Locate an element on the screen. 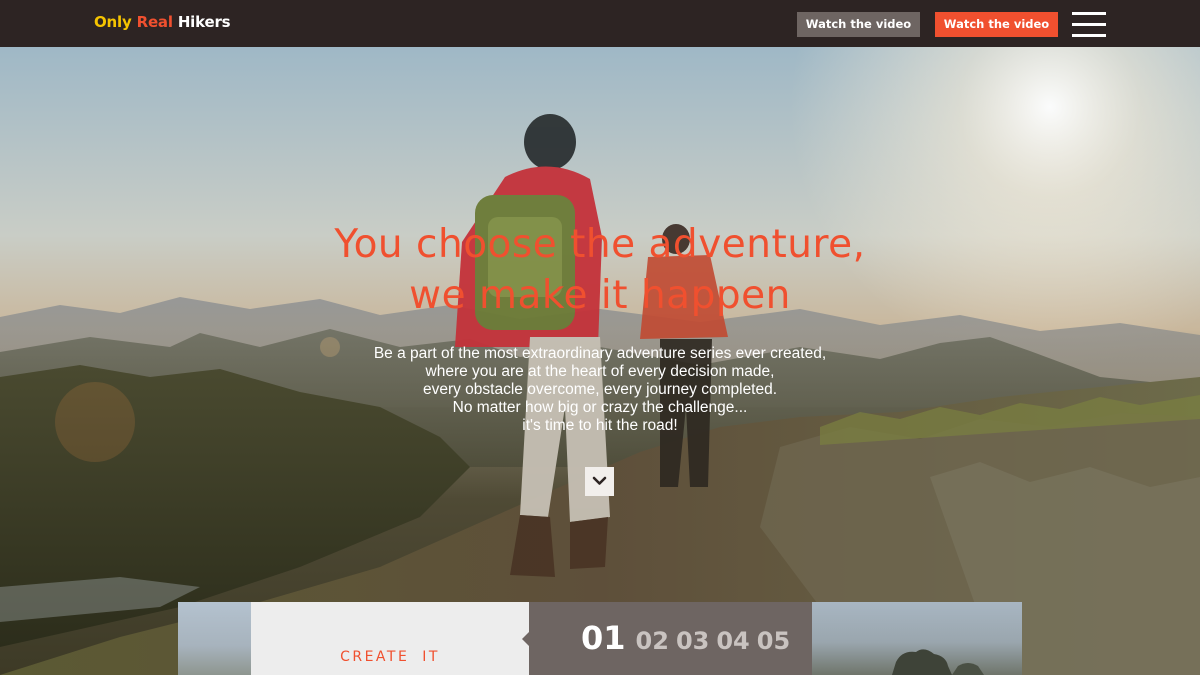 This screenshot has width=1200, height=675. pagination: 01 02 03 04 05 is located at coordinates (689, 638).